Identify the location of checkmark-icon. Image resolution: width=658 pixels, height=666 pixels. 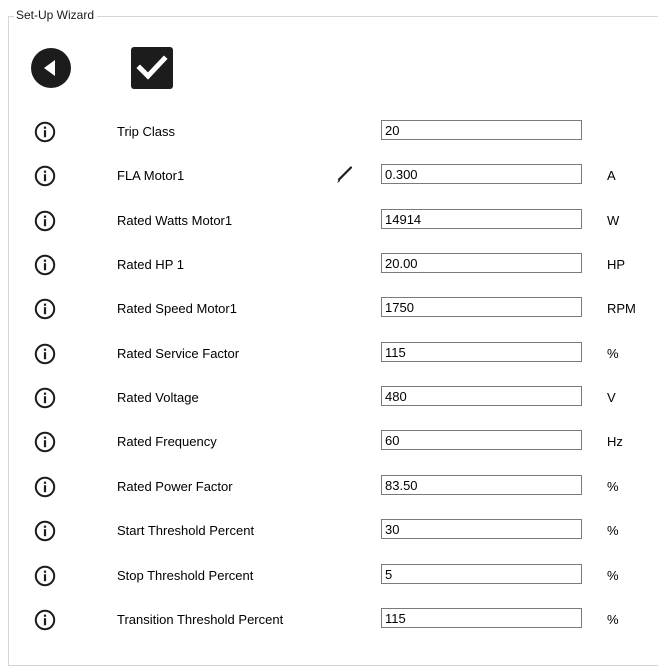
(152, 68).